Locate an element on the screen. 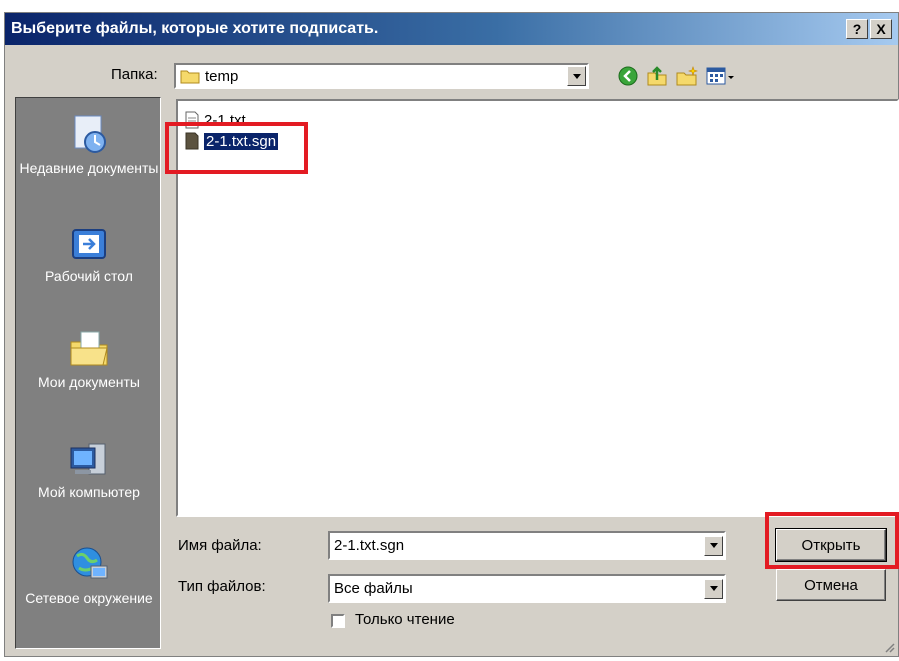 The height and width of the screenshot is (661, 899). desktop-icon is located at coordinates (89, 244).